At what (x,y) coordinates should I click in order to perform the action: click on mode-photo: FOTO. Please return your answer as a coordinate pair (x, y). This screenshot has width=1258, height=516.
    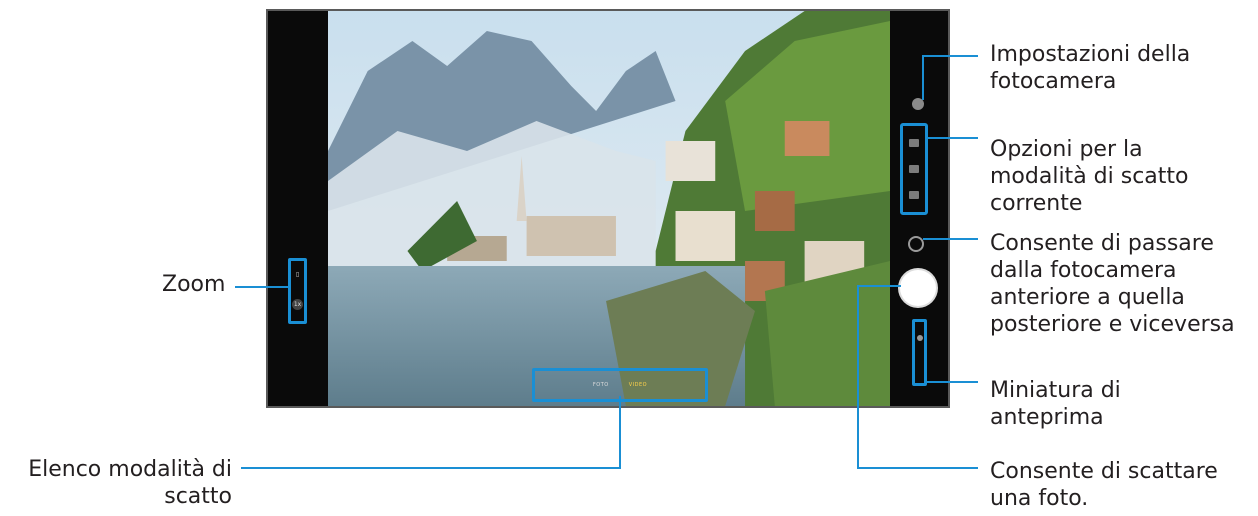
    Looking at the image, I should click on (601, 385).